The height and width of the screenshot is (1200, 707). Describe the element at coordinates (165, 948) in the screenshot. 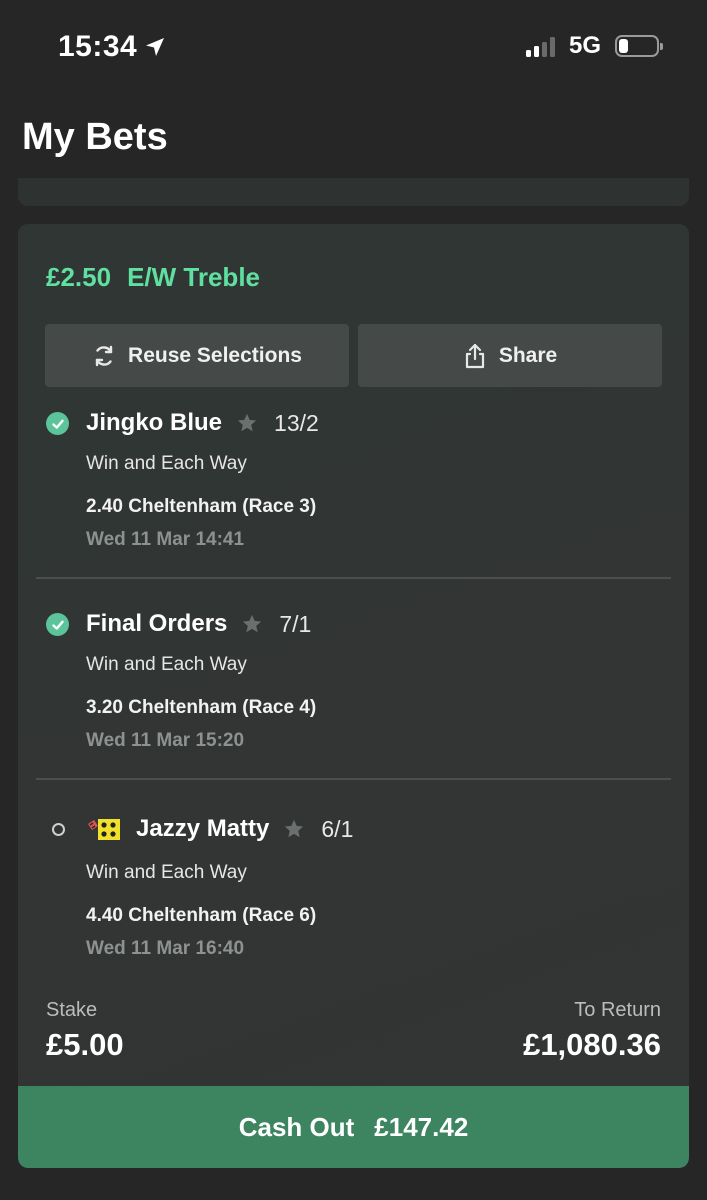

I see `race-datetime: Wed 11 Mar 16:40` at that location.